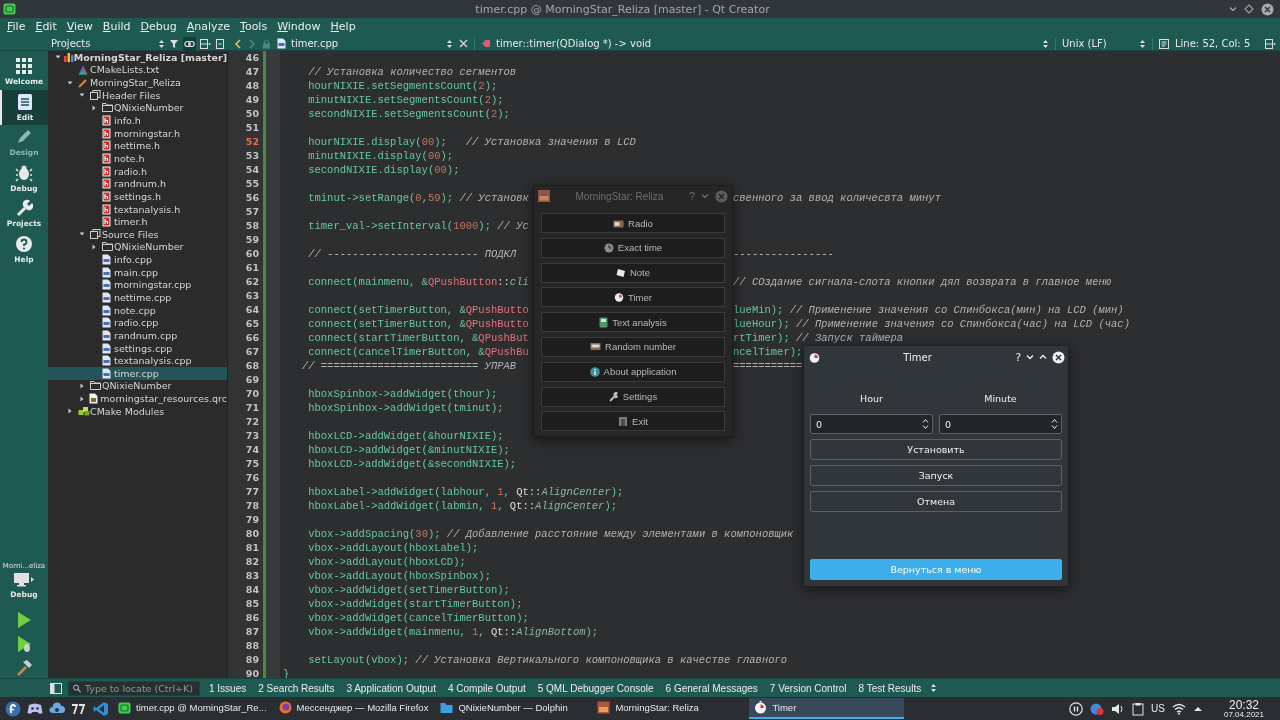 This screenshot has width=1280, height=720. What do you see at coordinates (137, 285) in the screenshot?
I see `tree-item: morningstar.cpp` at bounding box center [137, 285].